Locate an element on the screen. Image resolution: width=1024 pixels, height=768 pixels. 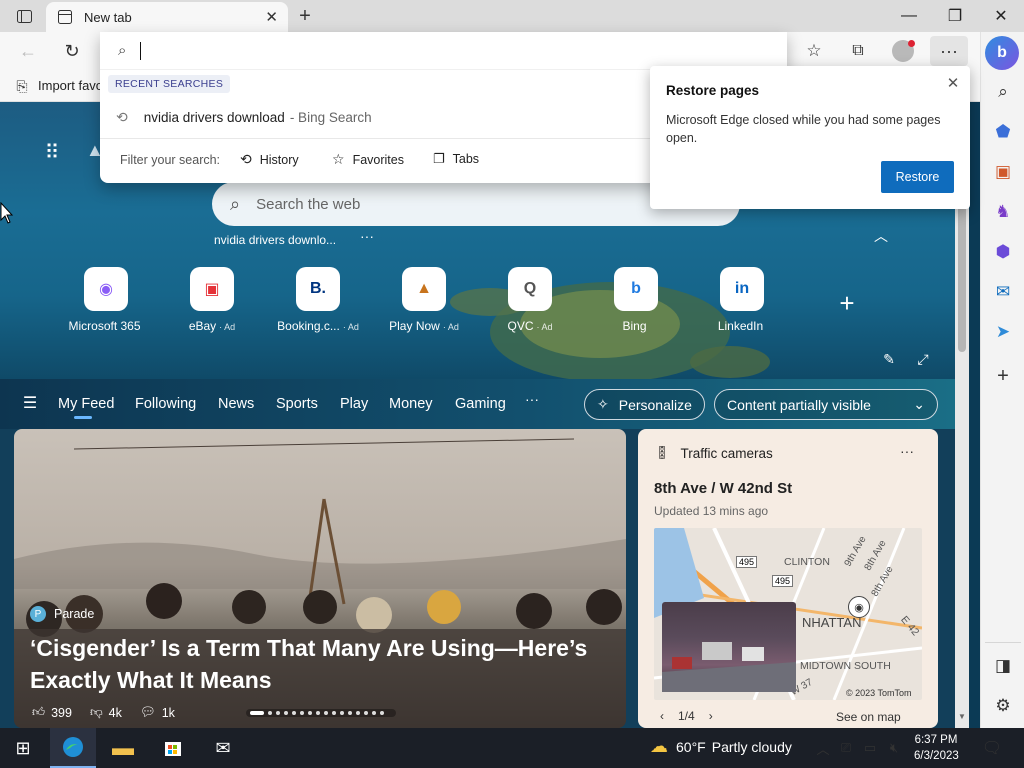
personalize-button: ✧ Personalize is located at coordinates (644, 404).